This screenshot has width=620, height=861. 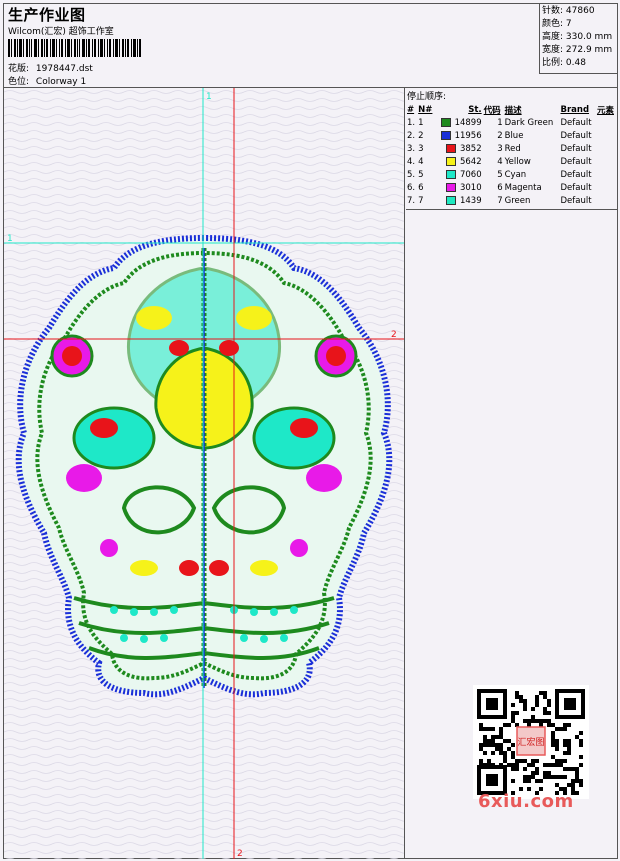 What do you see at coordinates (459, 148) in the screenshot?
I see `row-stitches: 3852` at bounding box center [459, 148].